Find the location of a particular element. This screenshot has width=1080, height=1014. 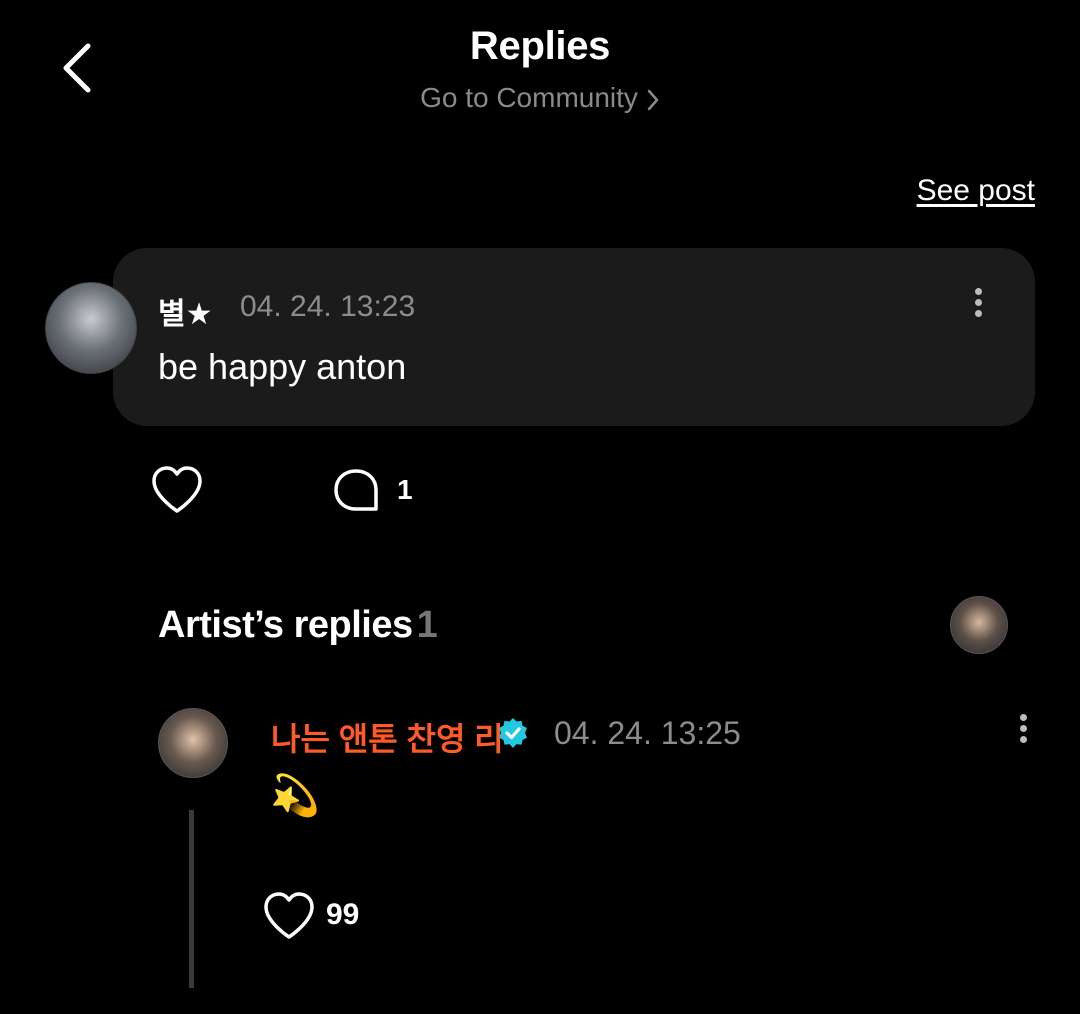

artist-name: 나는 앤톤 찬영 리 is located at coordinates (387, 737).